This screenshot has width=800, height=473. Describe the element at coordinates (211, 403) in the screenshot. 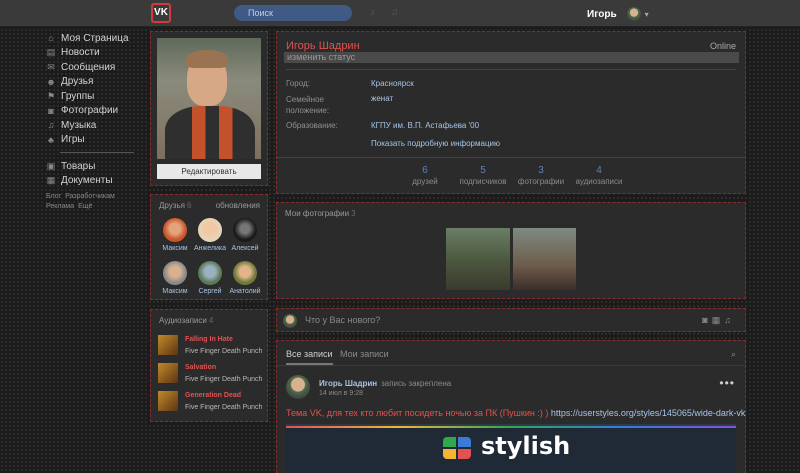

I see `audio-track: Generation Dead Five Finger Death Punch` at that location.